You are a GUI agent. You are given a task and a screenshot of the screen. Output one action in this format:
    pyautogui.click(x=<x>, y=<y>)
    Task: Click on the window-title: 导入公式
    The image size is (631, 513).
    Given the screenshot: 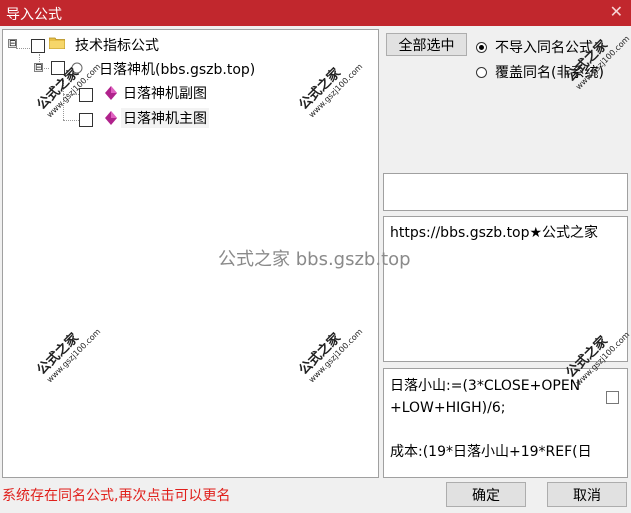 What is the action you would take?
    pyautogui.click(x=34, y=15)
    